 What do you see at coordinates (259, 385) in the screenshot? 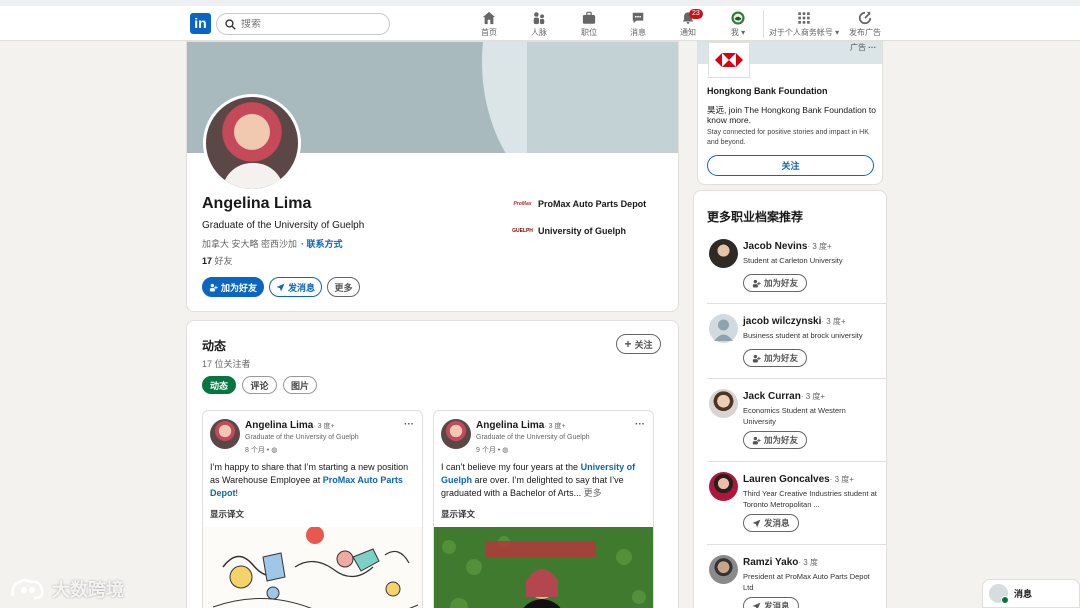
I see `tab-comments: 评论` at bounding box center [259, 385].